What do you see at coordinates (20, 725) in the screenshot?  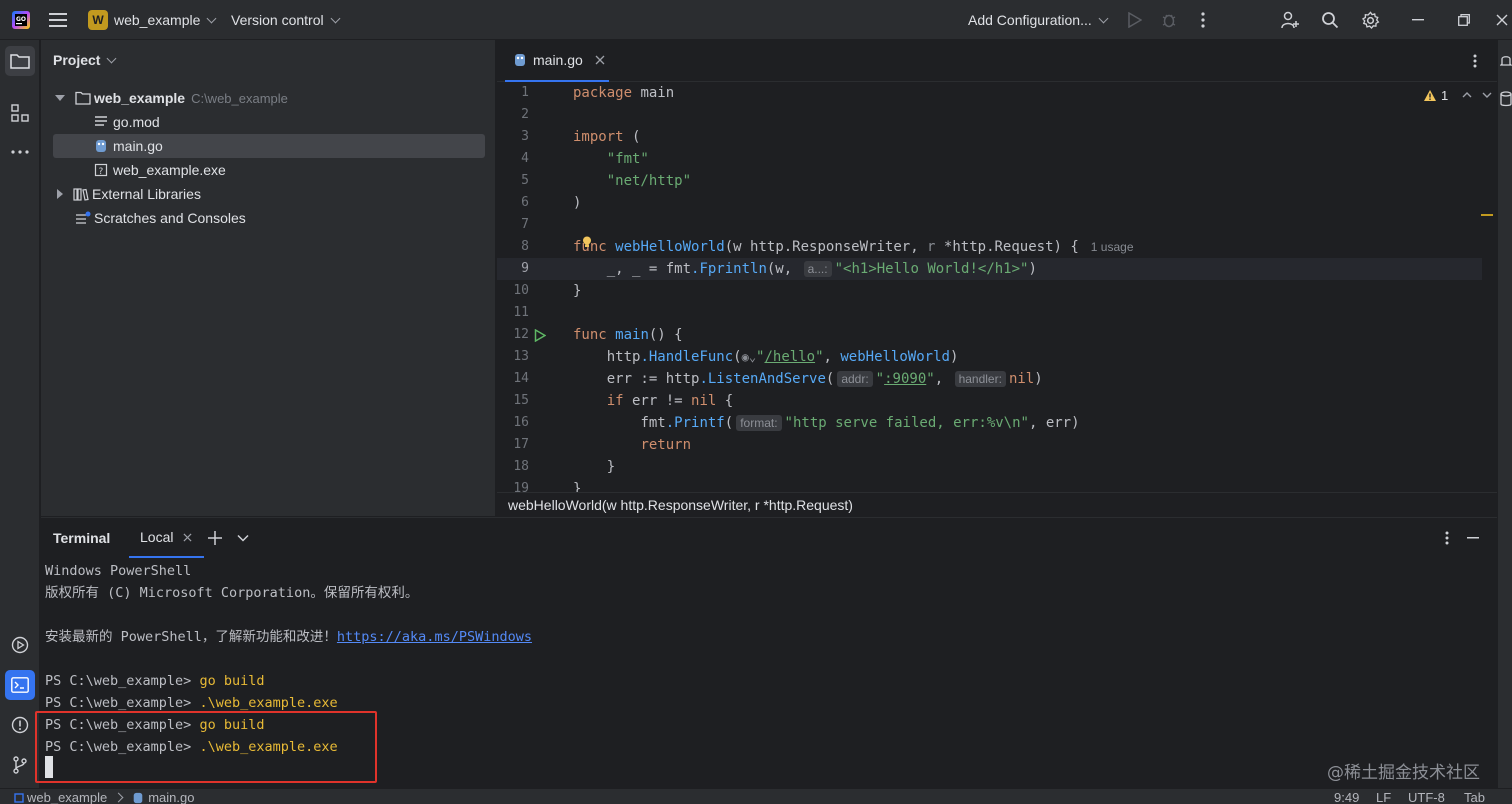 I see `problems-icon` at bounding box center [20, 725].